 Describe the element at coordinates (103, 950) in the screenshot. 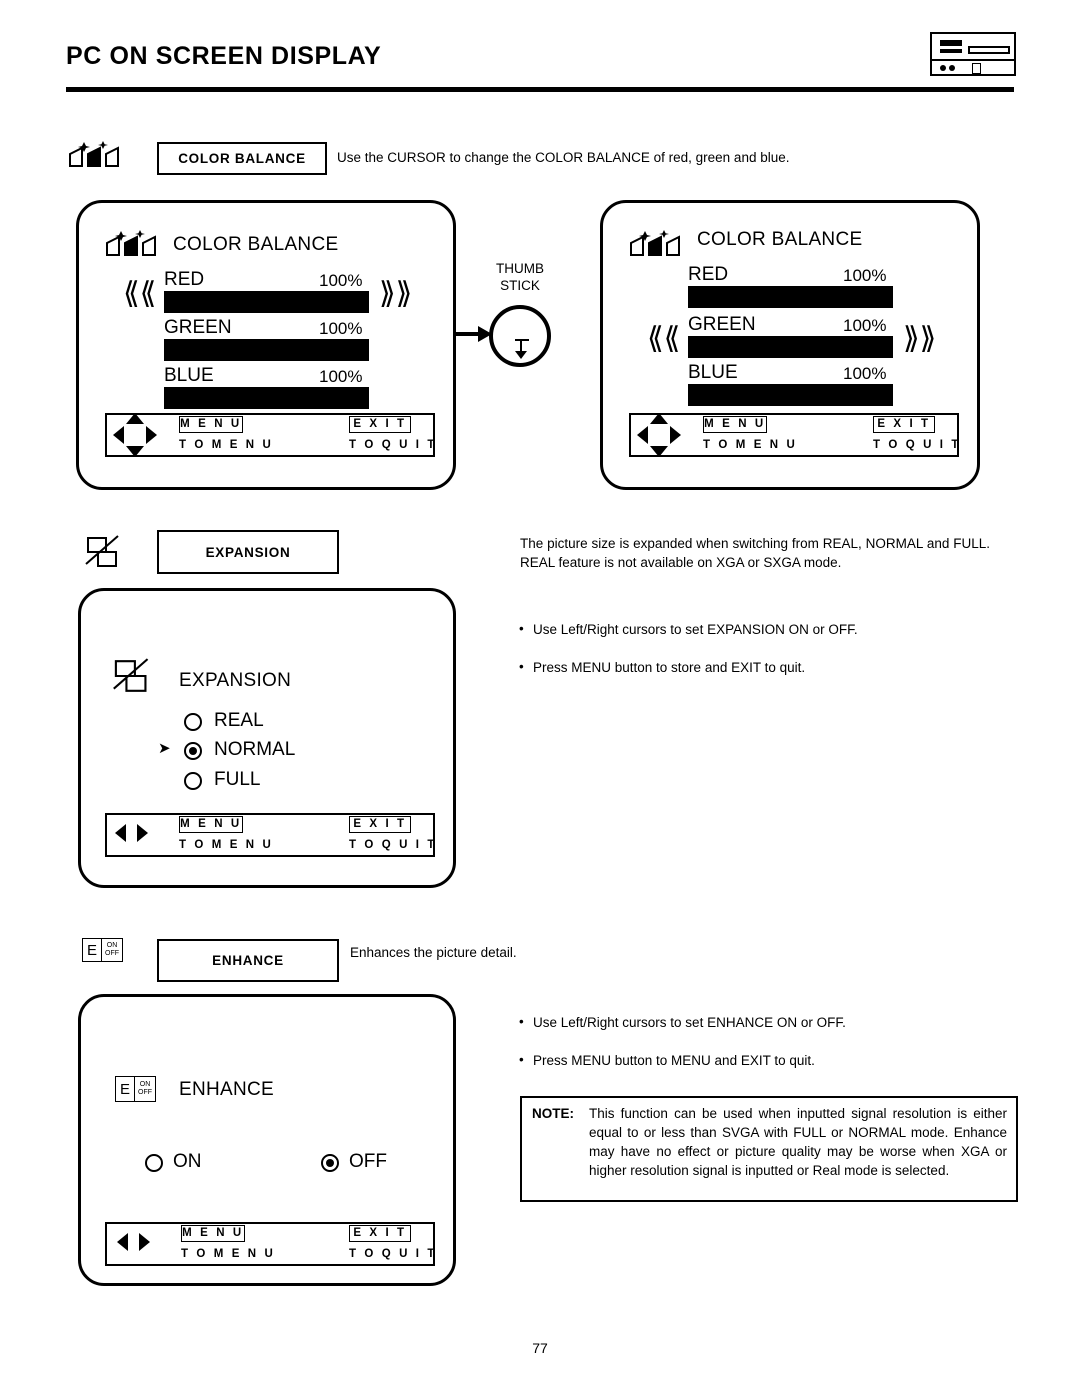

I see `enhance-icon: E ON OFF` at that location.